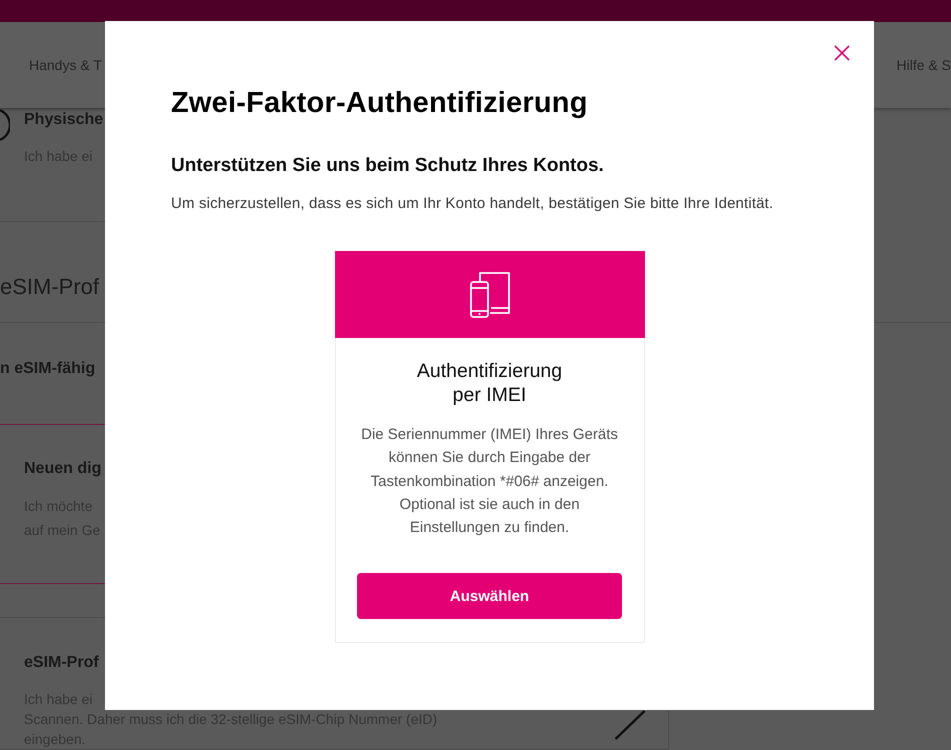 This screenshot has height=750, width=951. What do you see at coordinates (50, 287) in the screenshot?
I see `section-heading: eSIM-Prof` at bounding box center [50, 287].